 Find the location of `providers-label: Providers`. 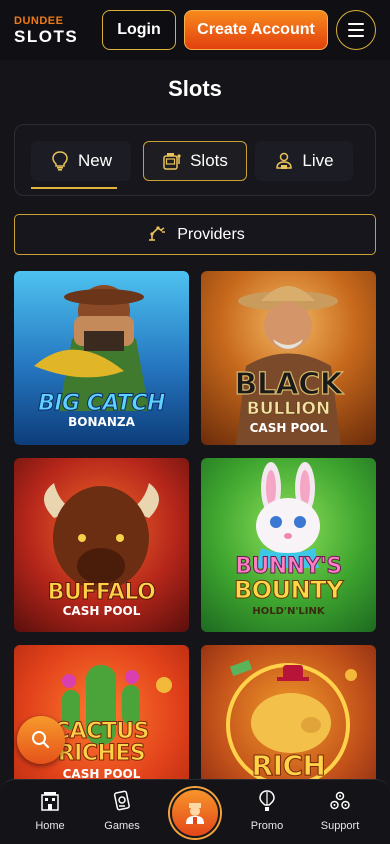

providers-label: Providers is located at coordinates (211, 234).